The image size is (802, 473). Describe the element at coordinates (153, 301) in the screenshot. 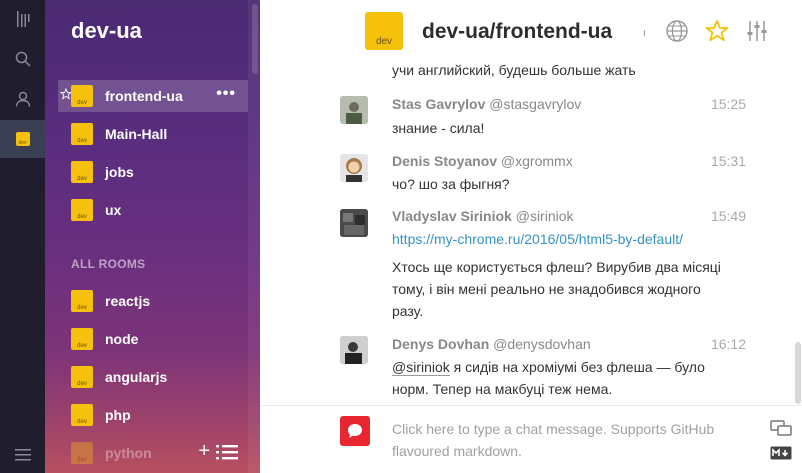

I see `room-item-reactjs: dev reactjs` at that location.